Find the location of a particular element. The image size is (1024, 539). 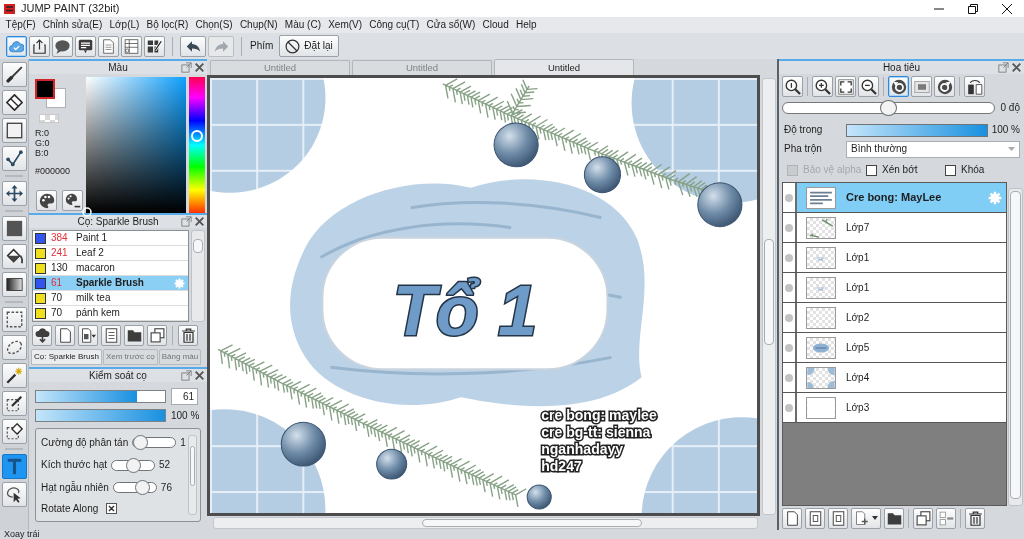

menu-item: Bộ lọc(R) is located at coordinates (167, 25).